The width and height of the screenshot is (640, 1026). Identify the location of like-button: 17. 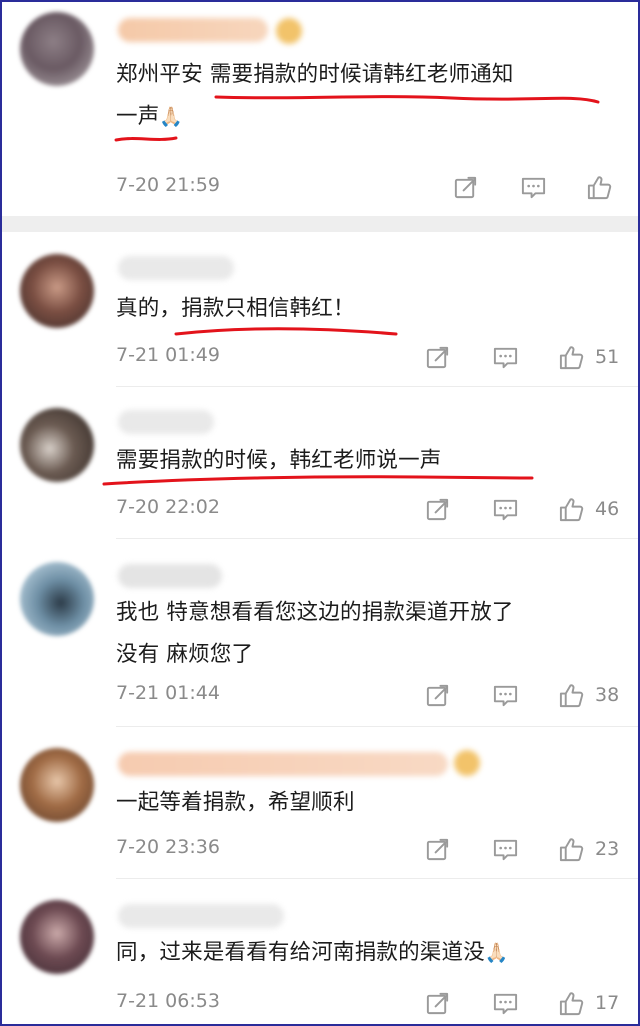
(588, 1003).